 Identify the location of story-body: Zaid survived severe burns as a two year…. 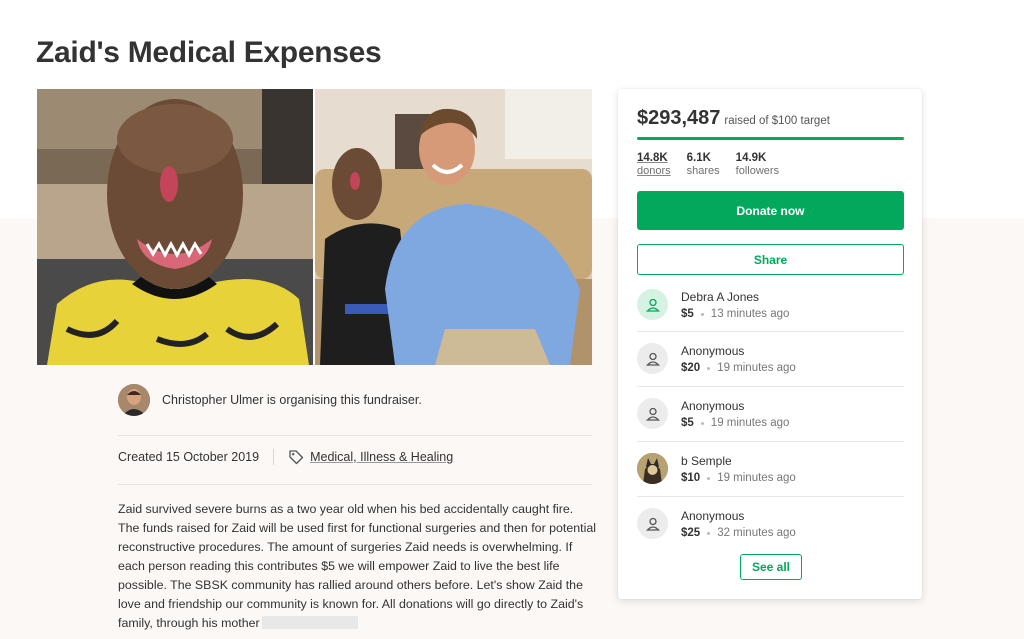
(357, 566).